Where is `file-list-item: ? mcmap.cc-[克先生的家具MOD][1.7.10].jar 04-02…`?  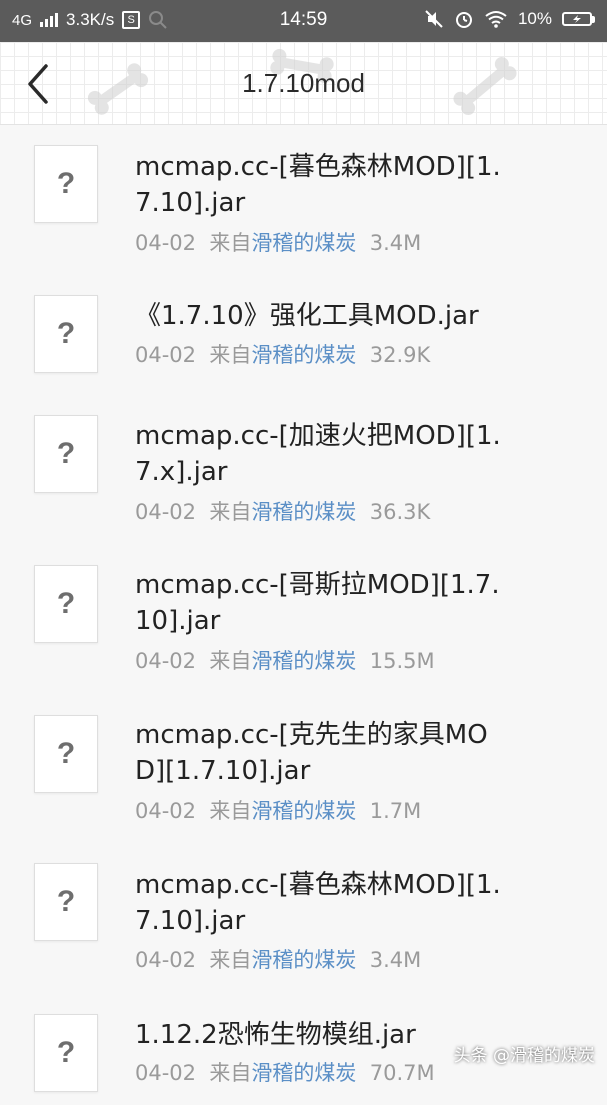
file-list-item: ? mcmap.cc-[克先生的家具MOD][1.7.10].jar 04-02… is located at coordinates (303, 770).